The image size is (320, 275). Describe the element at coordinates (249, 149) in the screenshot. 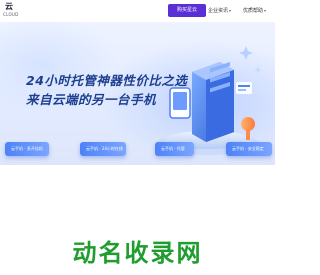

I see `feature-pill: 云手机 · 安全稳定` at that location.